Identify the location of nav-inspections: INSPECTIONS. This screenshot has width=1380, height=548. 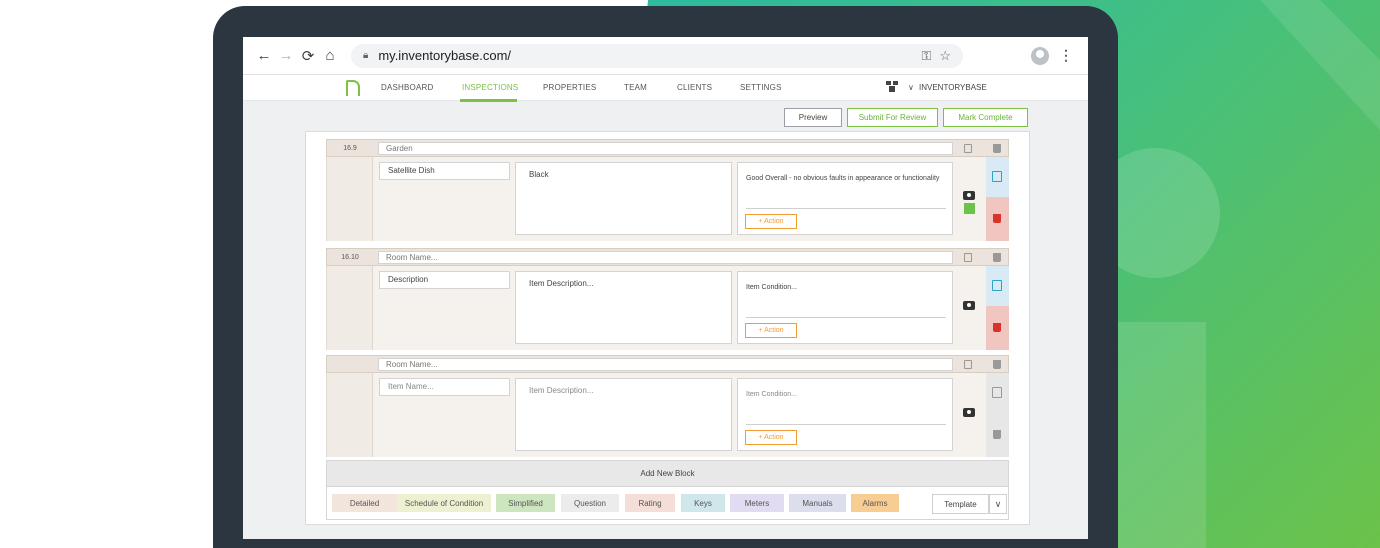
(490, 87).